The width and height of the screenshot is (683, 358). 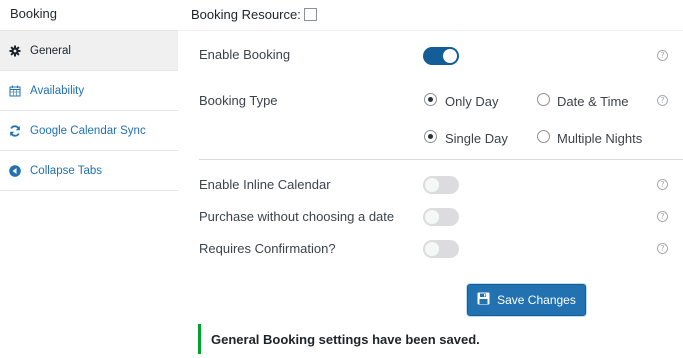 What do you see at coordinates (245, 54) in the screenshot?
I see `enable-booking-label: Enable Booking` at bounding box center [245, 54].